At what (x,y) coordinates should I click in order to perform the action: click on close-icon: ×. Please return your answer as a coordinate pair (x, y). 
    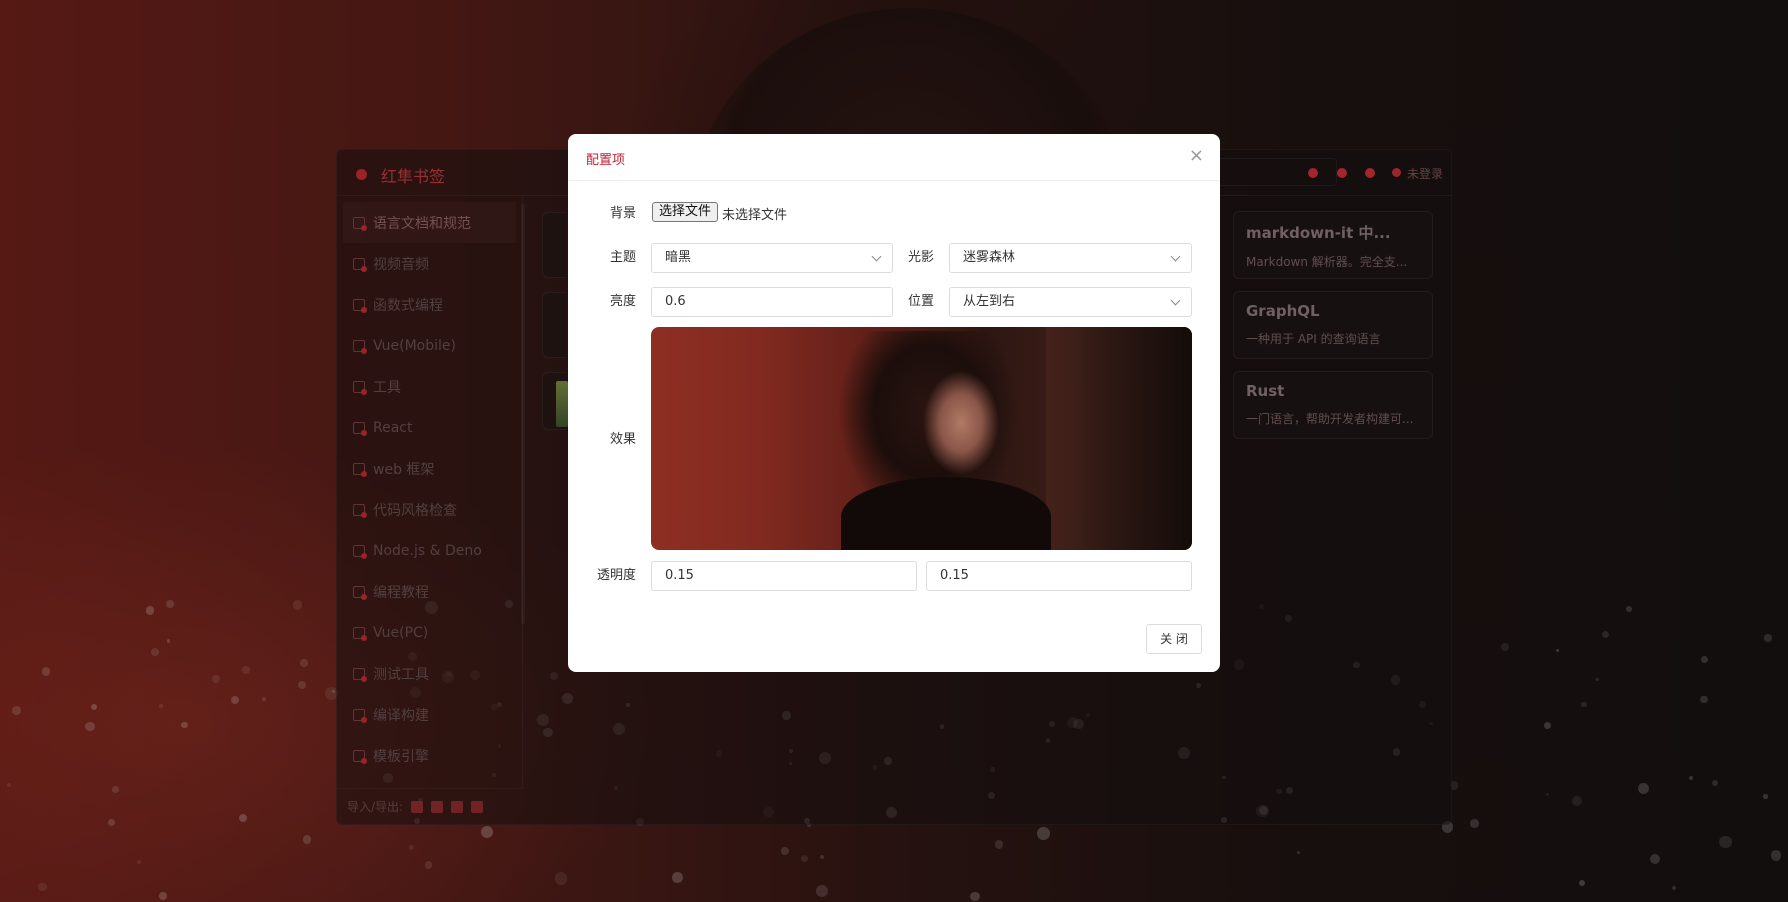
    Looking at the image, I should click on (1196, 156).